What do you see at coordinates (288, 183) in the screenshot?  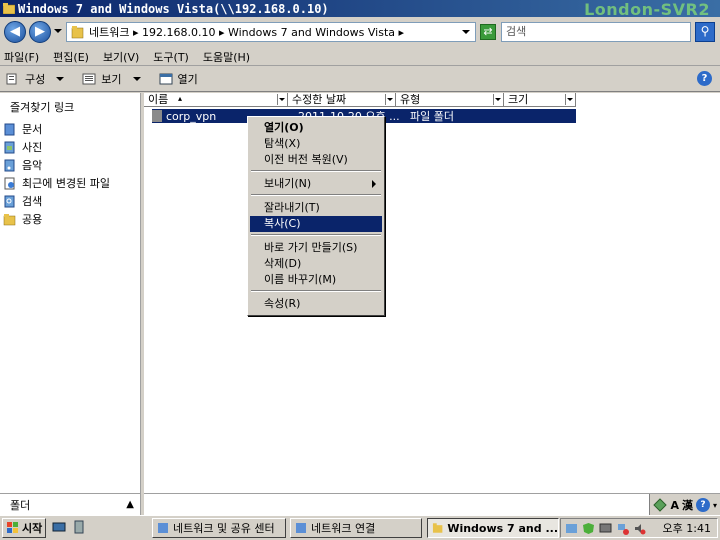 I see `ctx-send-to-label: 보내기(N)` at bounding box center [288, 183].